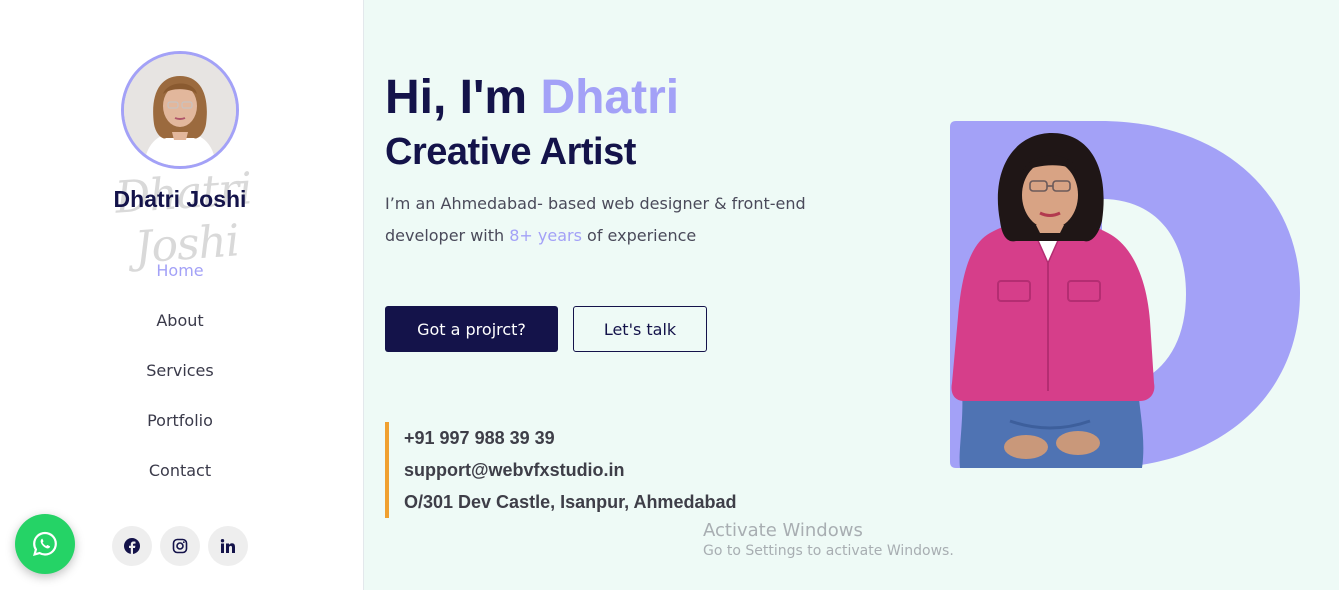 This screenshot has height=590, width=1339. What do you see at coordinates (828, 551) in the screenshot?
I see `watermark-subtitle: Go to Settings to activate Windows.` at bounding box center [828, 551].